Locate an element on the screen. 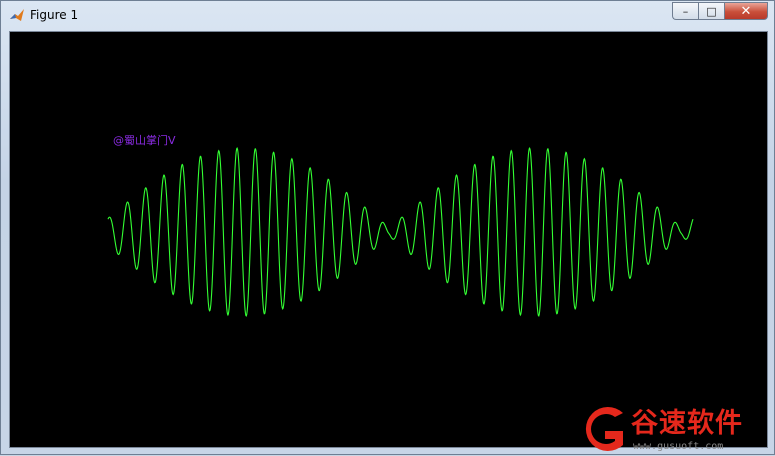  watermark: 谷速软件 www.gusuoft.com is located at coordinates (674, 428).